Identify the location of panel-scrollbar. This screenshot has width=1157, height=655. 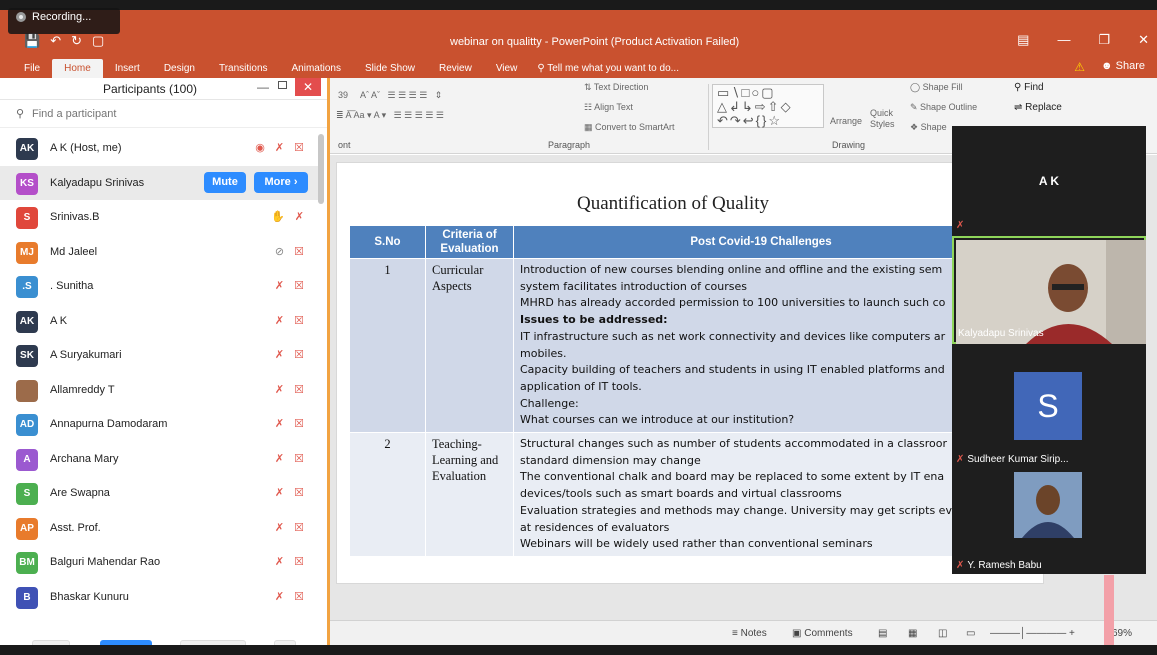
(321, 169).